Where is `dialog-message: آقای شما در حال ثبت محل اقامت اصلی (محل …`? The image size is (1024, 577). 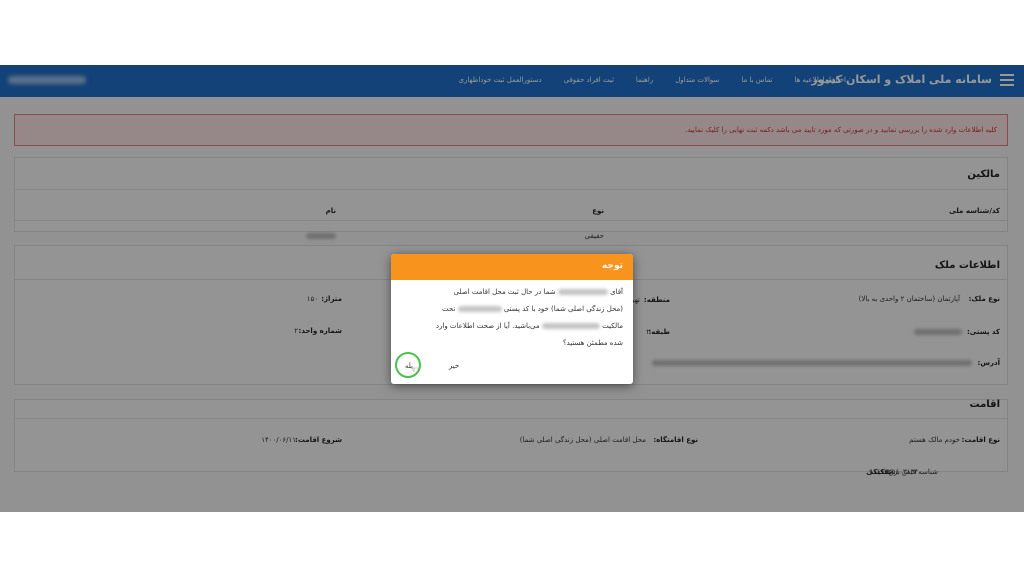
dialog-message: آقای شما در حال ثبت محل اقامت اصلی (محل … is located at coordinates (512, 315).